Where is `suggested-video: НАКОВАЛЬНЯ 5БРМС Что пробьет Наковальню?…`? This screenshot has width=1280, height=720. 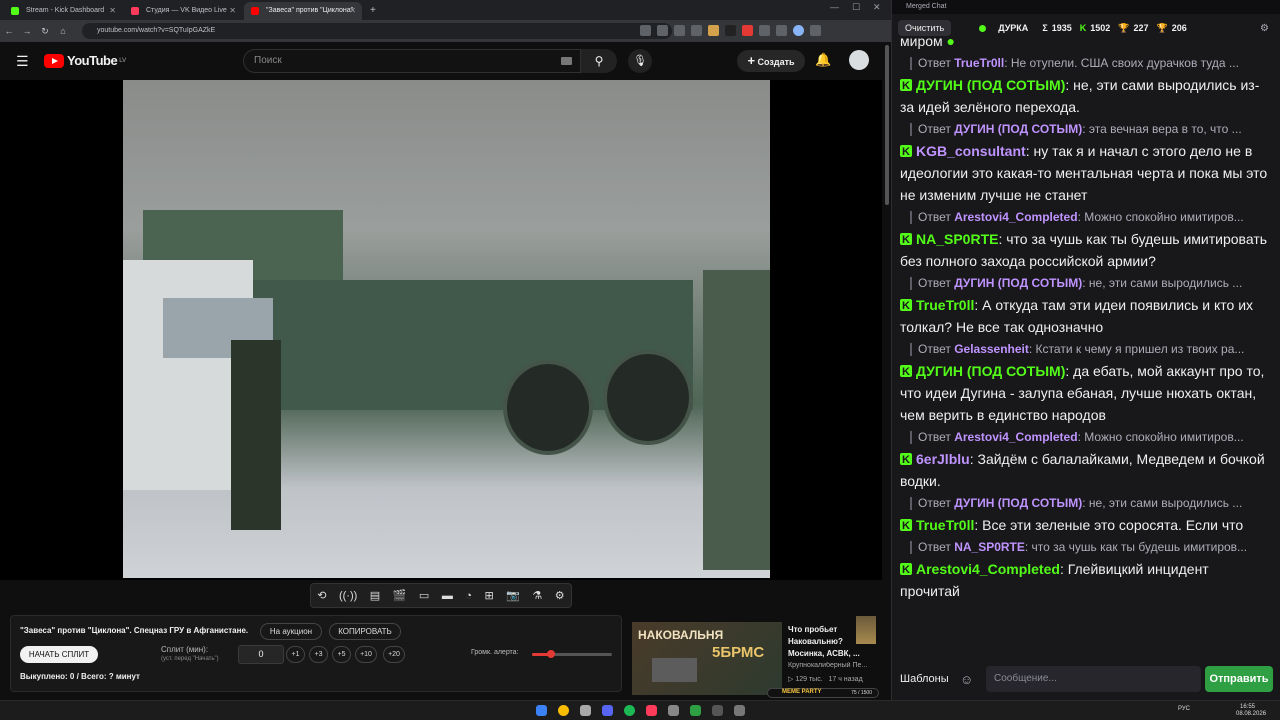
suggested-video: НАКОВАЛЬНЯ 5БРМС Что пробьет Наковальню?… is located at coordinates (757, 660).